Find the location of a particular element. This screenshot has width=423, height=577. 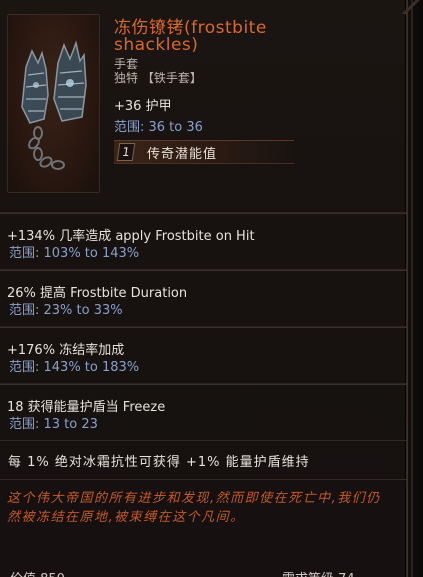

tooltip-footer: 价值 850 需求等级 74 is located at coordinates (203, 571).